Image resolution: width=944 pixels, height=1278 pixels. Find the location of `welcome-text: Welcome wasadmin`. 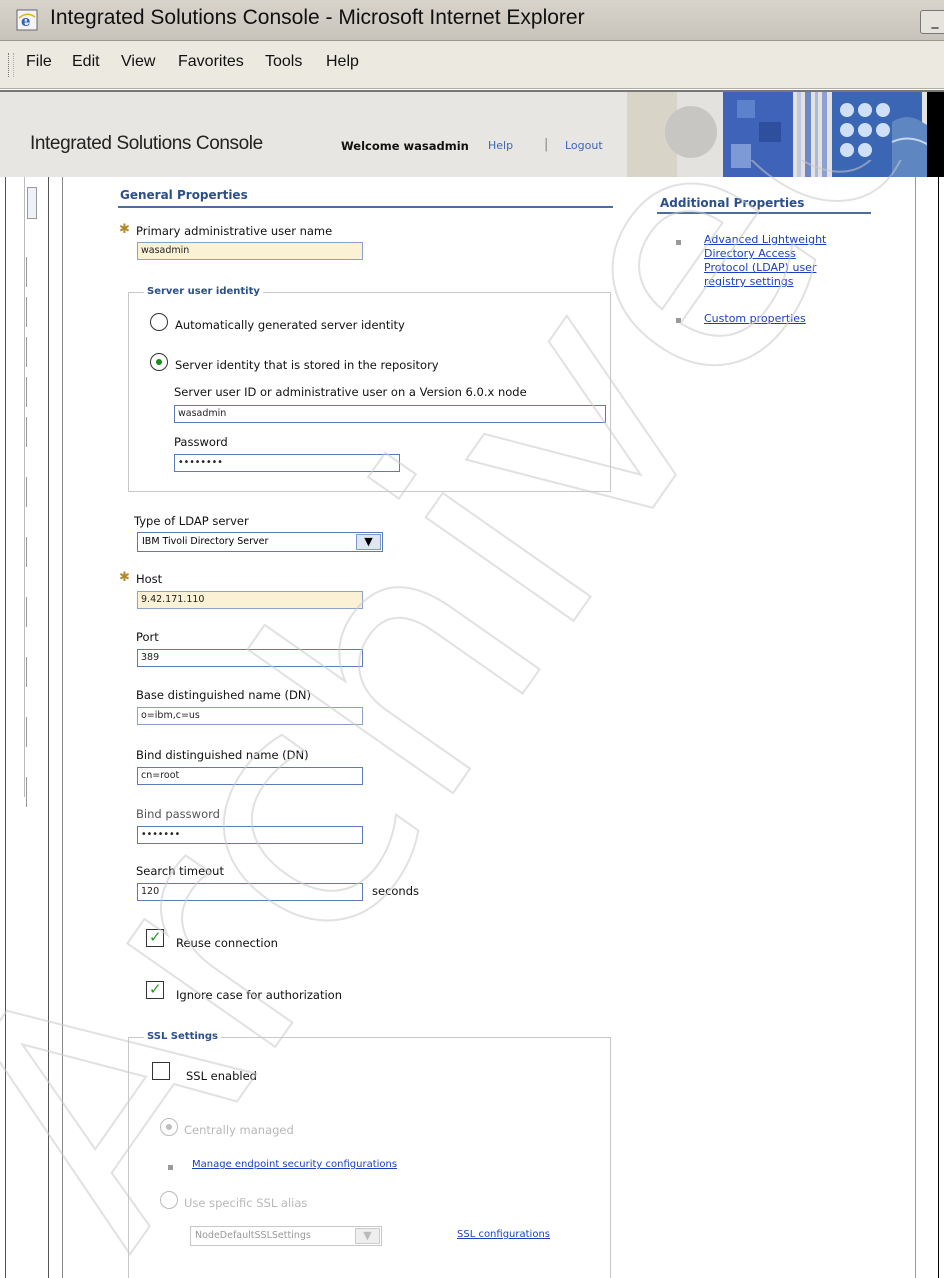

welcome-text: Welcome wasadmin is located at coordinates (405, 146).